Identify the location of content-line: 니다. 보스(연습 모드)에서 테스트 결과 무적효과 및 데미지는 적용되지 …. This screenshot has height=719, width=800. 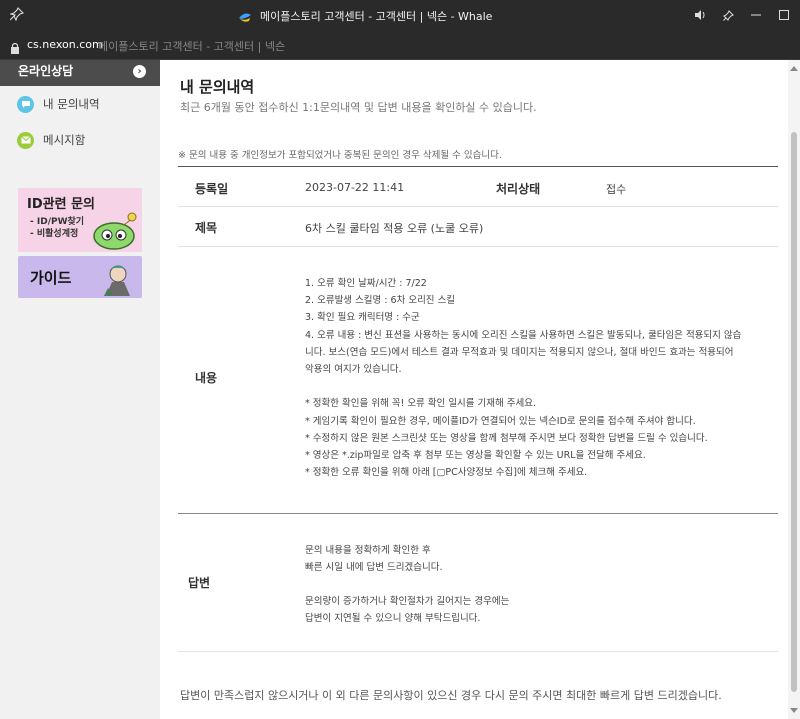
(519, 352).